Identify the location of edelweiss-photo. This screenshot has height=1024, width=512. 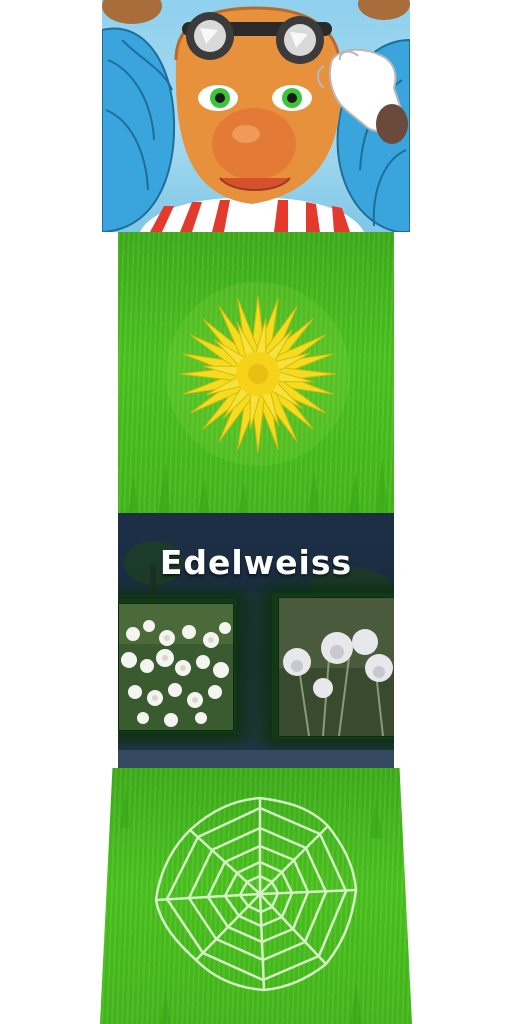
(176, 667).